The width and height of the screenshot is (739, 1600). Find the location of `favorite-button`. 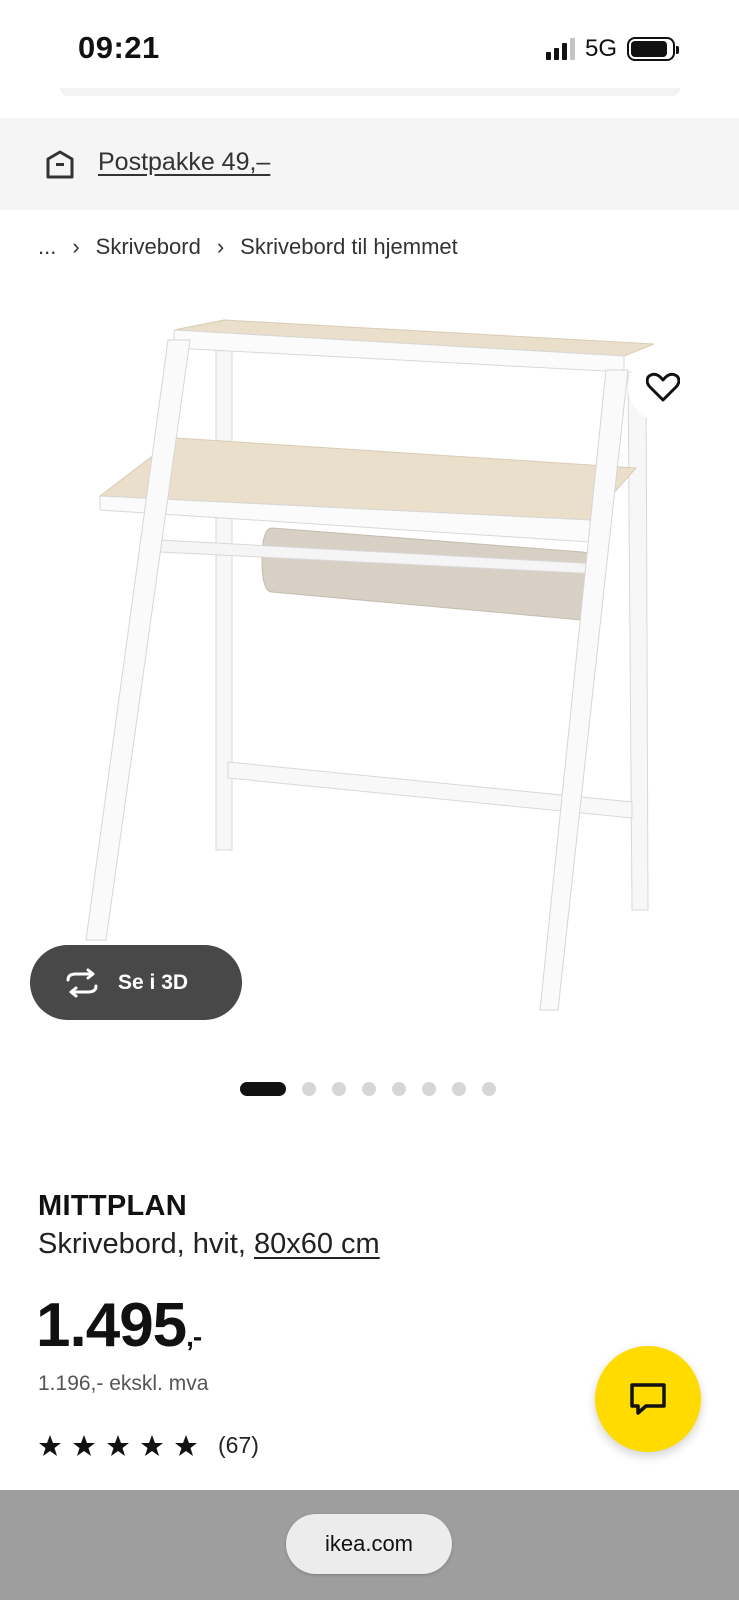

favorite-button is located at coordinates (663, 387).